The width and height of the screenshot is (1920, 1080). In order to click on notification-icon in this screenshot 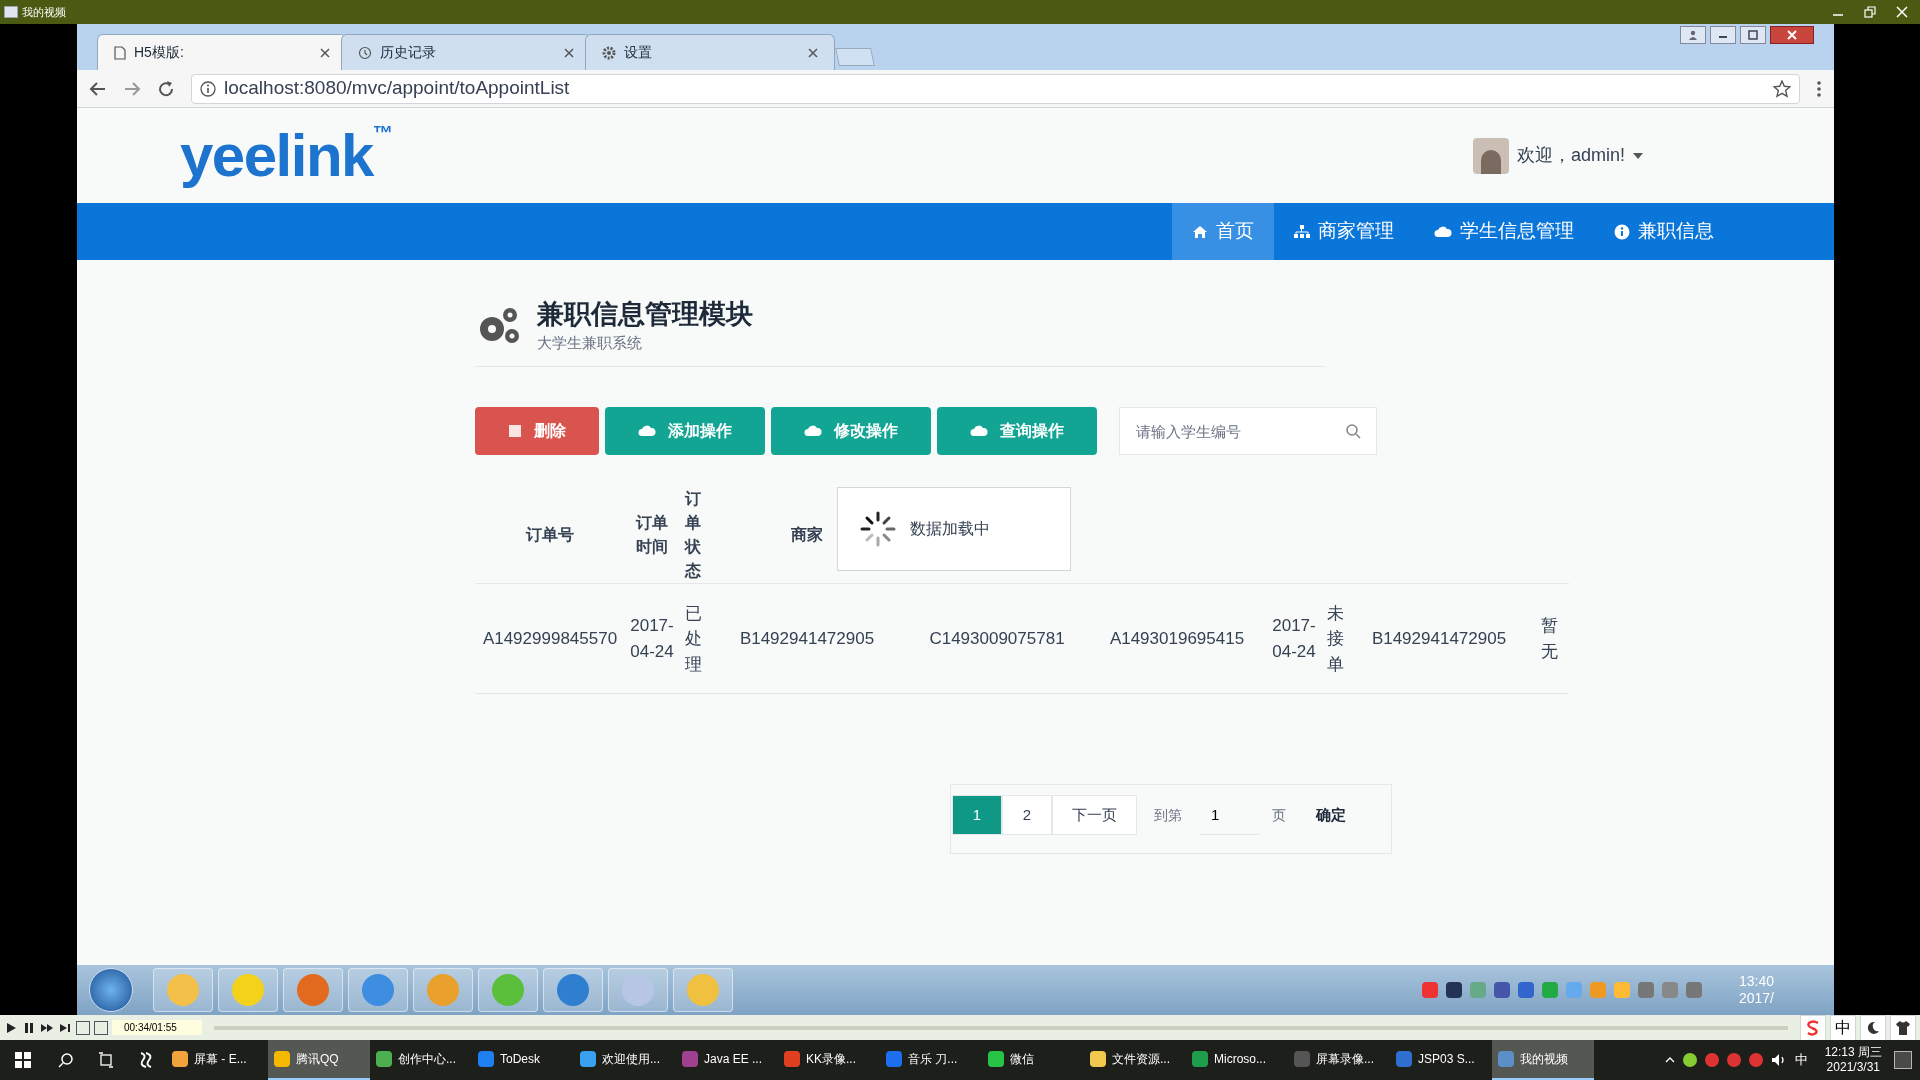, I will do `click(1903, 1060)`.